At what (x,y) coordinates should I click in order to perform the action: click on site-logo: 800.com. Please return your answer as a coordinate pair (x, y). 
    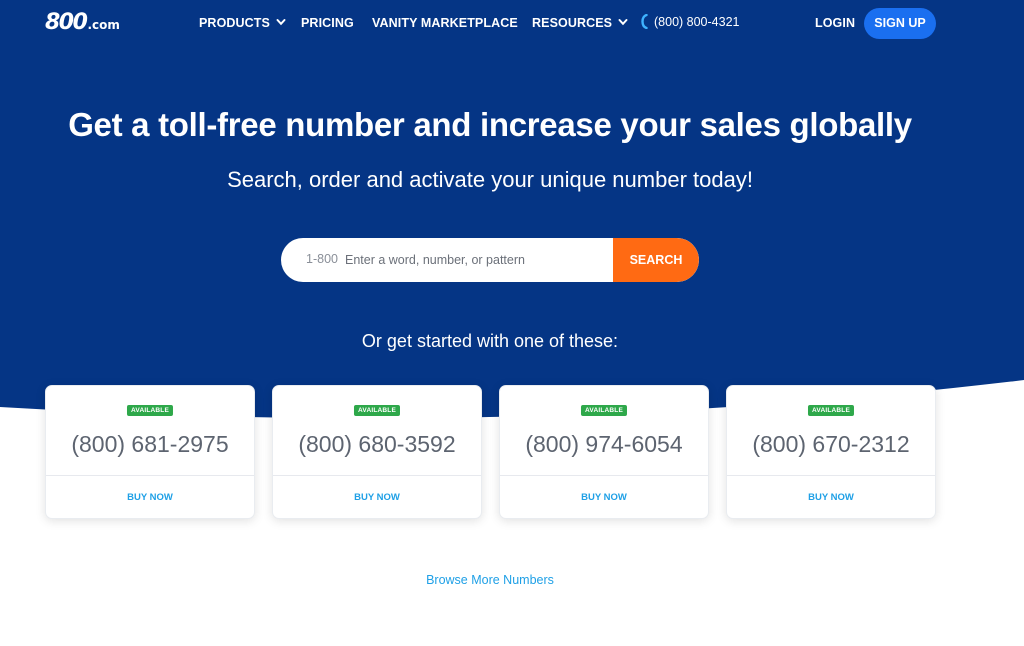
    Looking at the image, I should click on (82, 22).